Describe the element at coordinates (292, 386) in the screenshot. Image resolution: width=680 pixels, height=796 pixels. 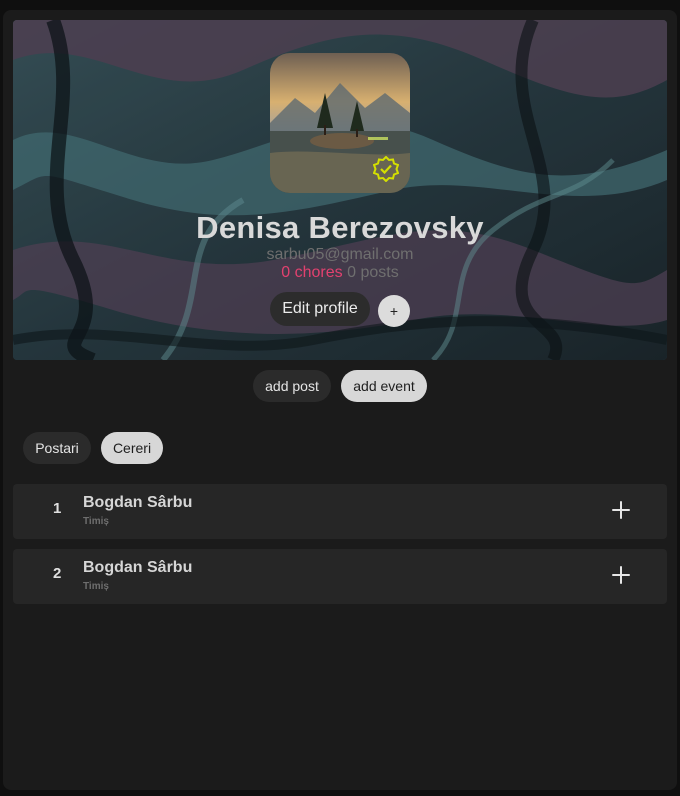
I see `add-post-button: add post` at that location.